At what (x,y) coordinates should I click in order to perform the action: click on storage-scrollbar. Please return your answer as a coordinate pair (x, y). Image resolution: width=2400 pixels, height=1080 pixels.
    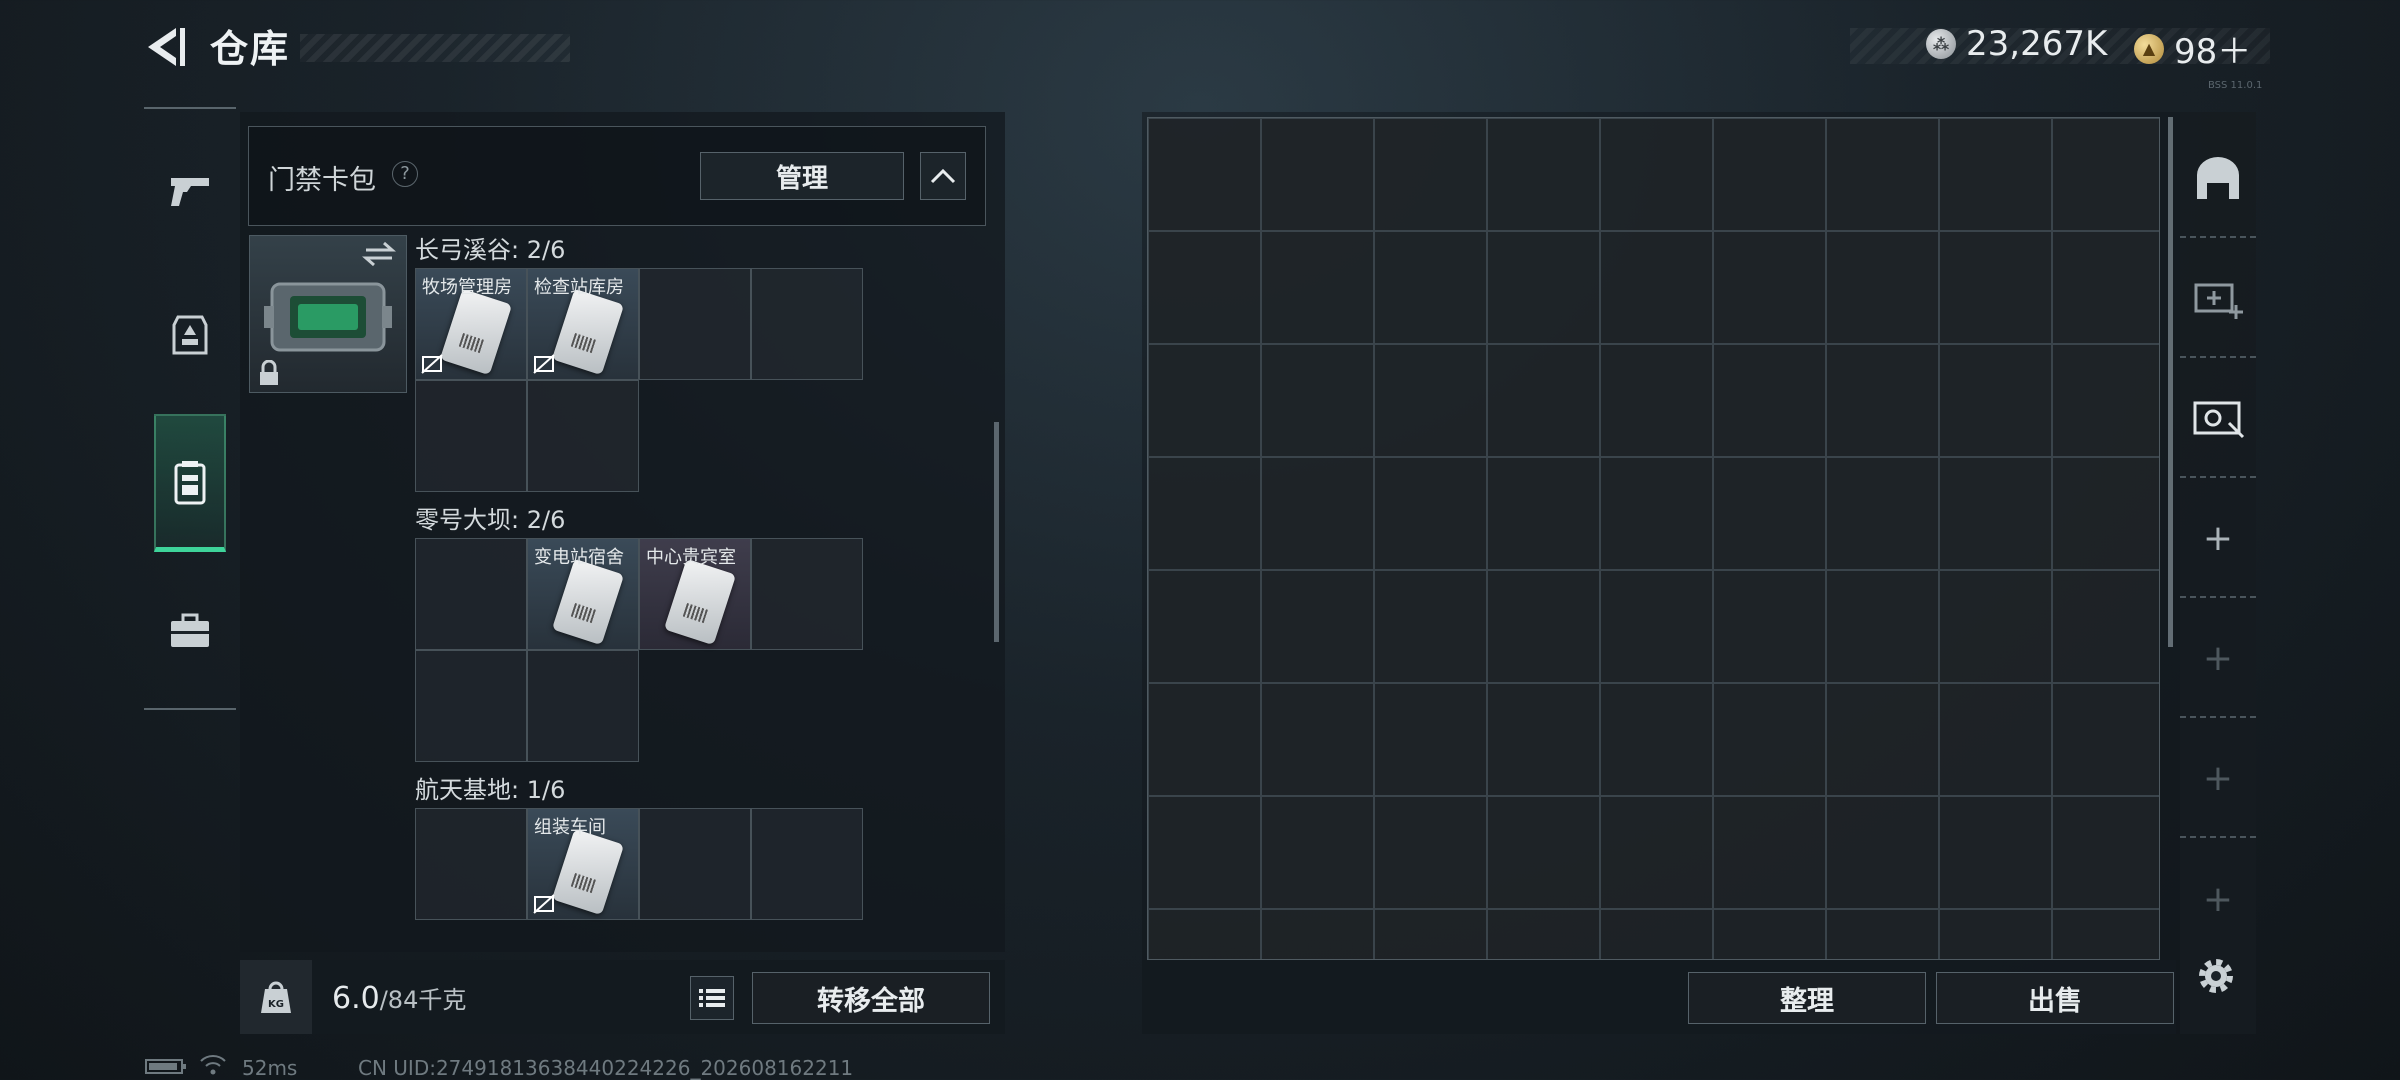
    Looking at the image, I should click on (2170, 382).